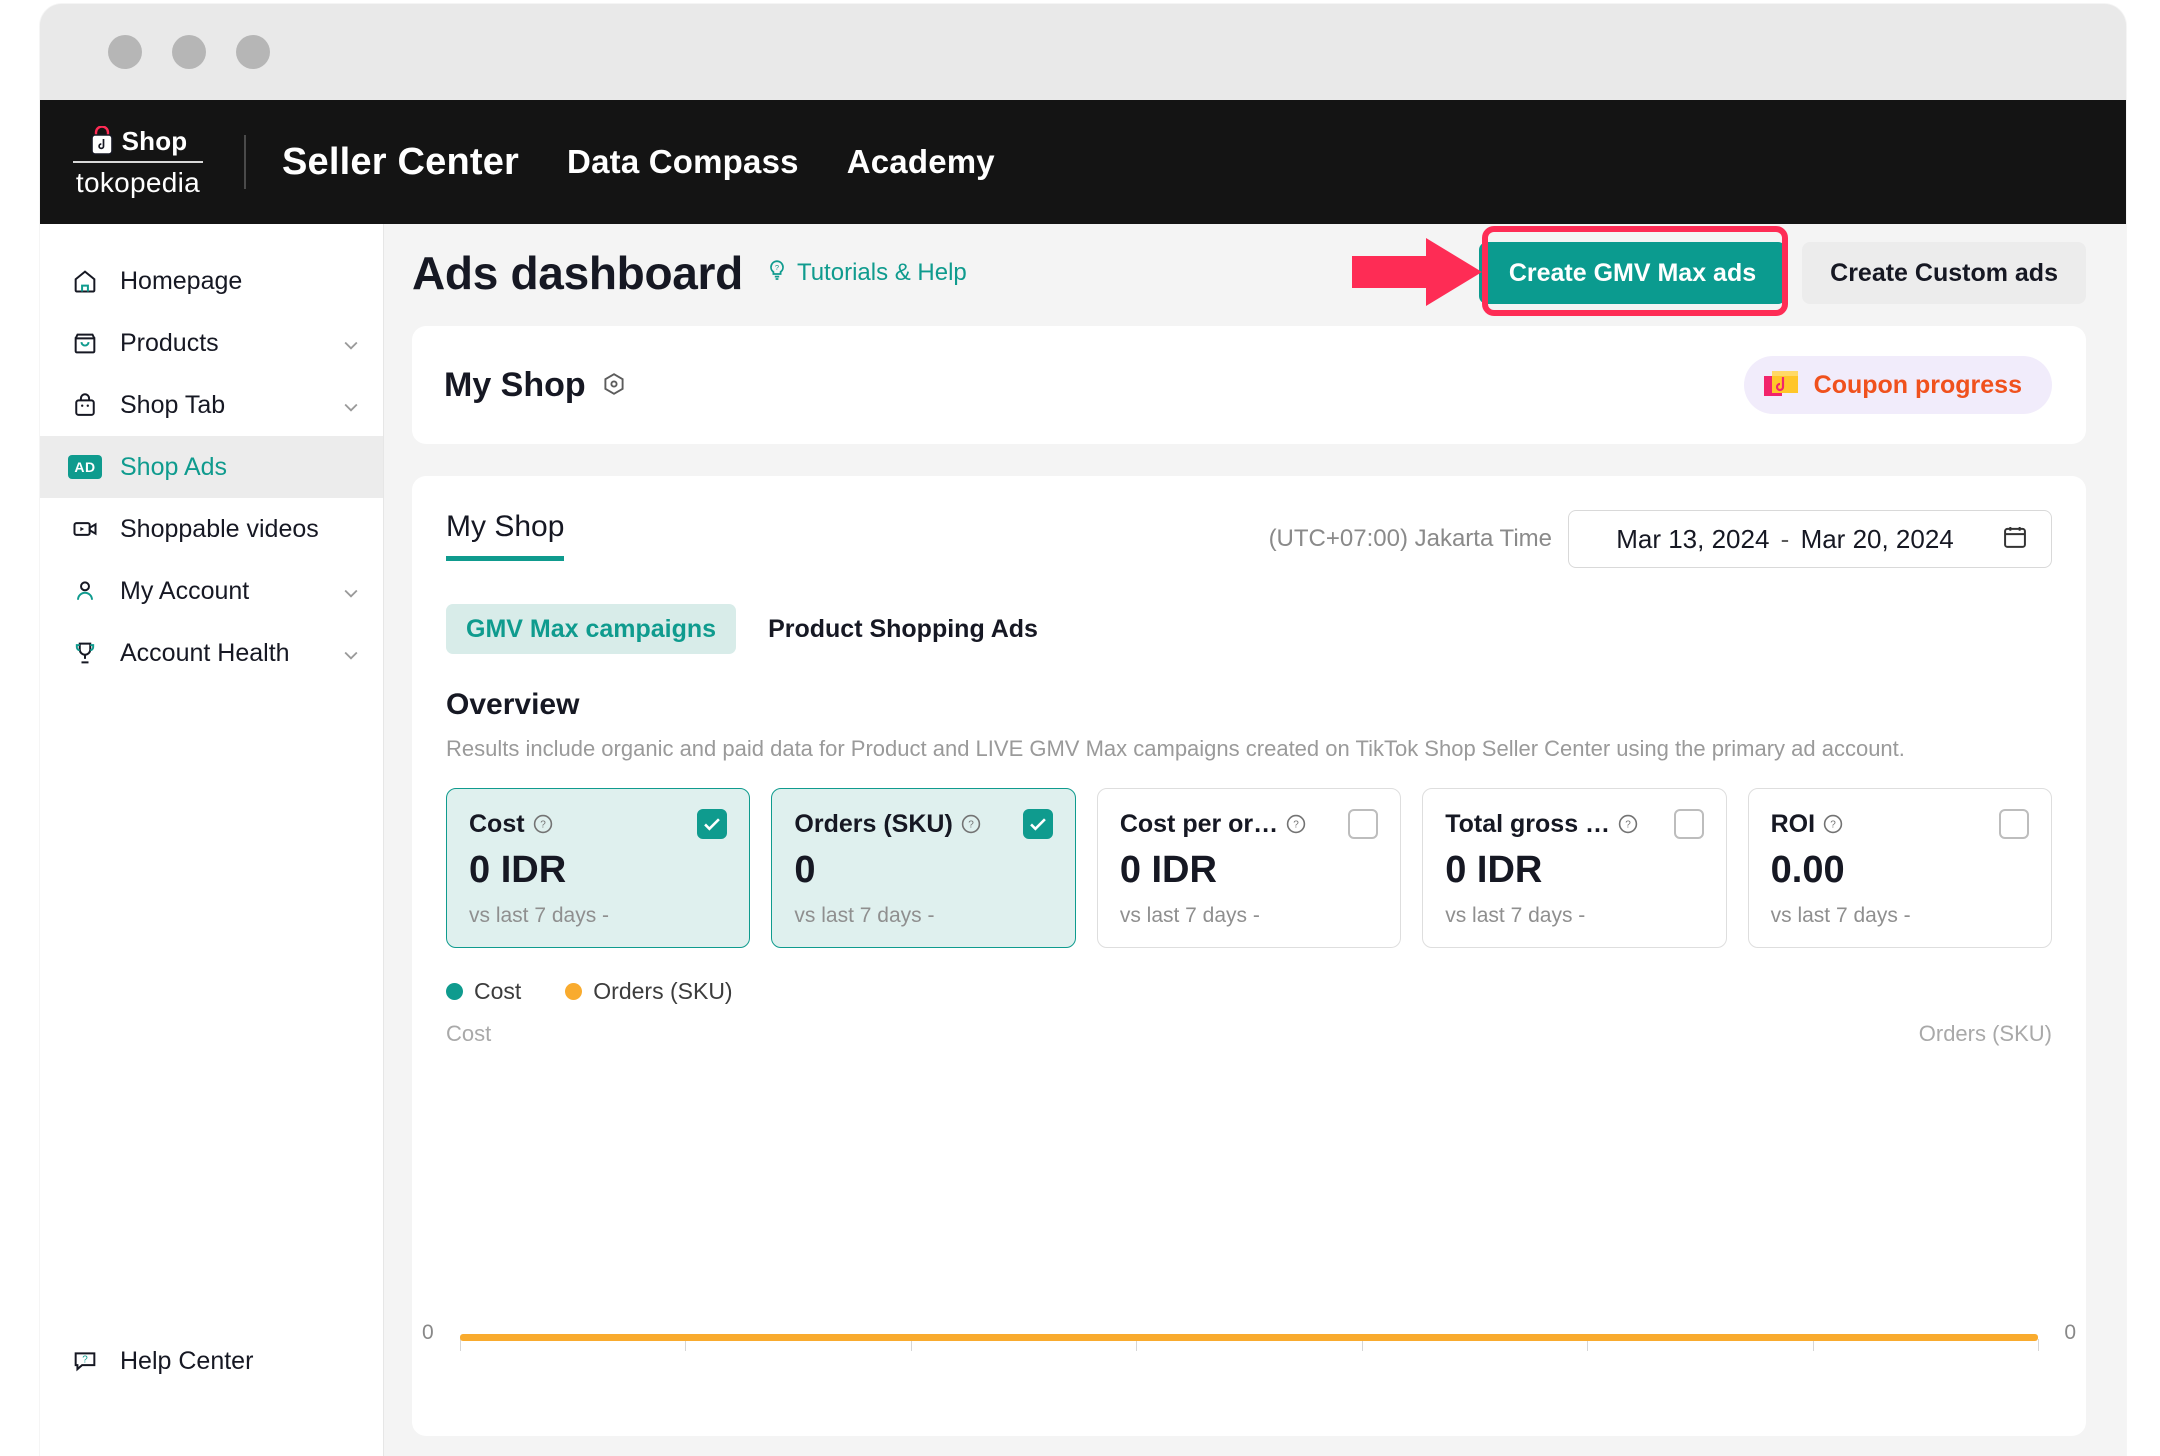  What do you see at coordinates (1917, 384) in the screenshot?
I see `coupon-progress-label: Coupon progress` at bounding box center [1917, 384].